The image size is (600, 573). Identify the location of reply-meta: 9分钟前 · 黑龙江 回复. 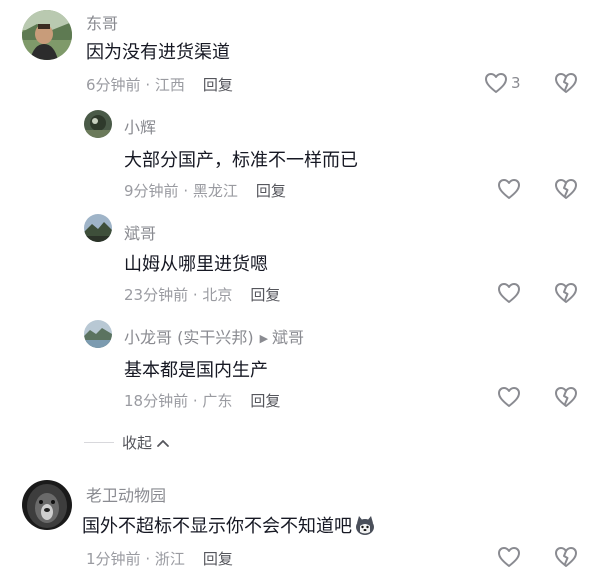
(205, 190).